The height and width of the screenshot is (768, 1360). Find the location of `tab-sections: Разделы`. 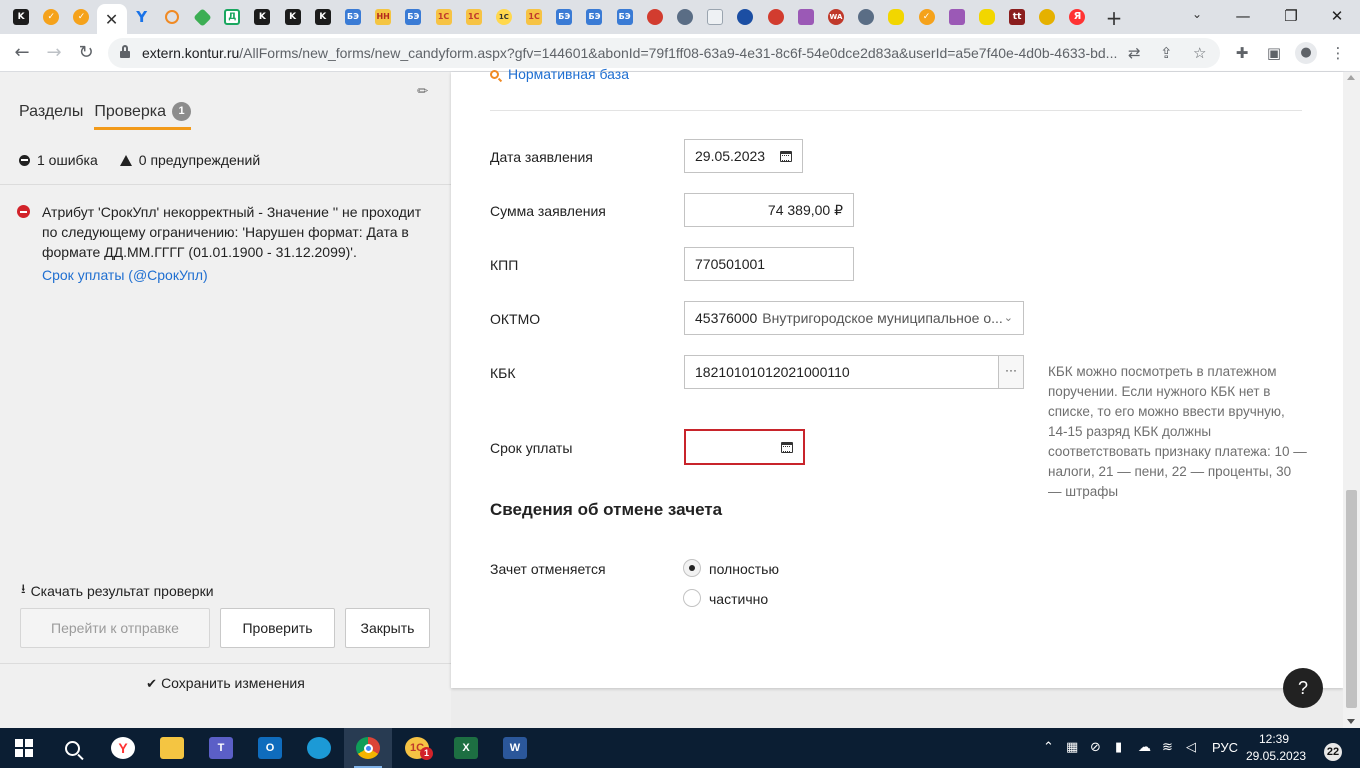

tab-sections: Разделы is located at coordinates (51, 116).